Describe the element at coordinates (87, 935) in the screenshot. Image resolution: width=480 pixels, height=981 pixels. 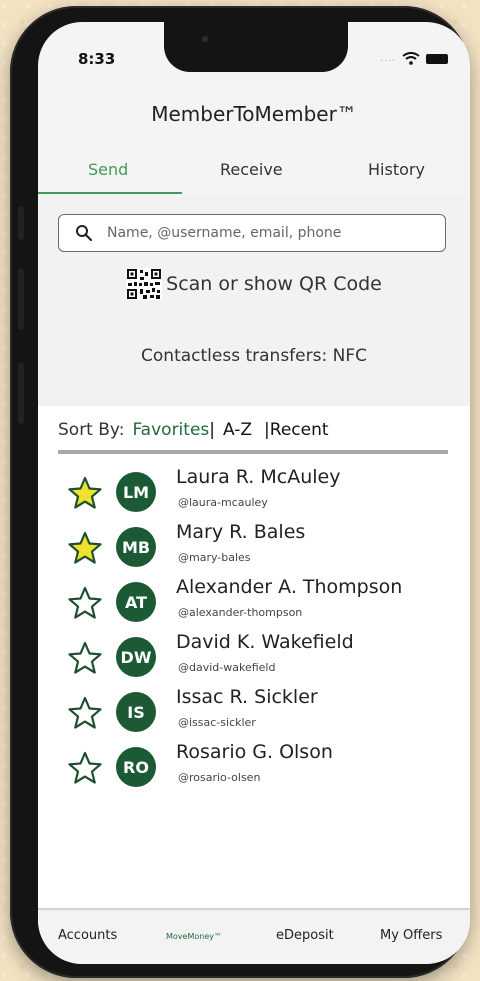
I see `nav-accounts: Accounts` at that location.